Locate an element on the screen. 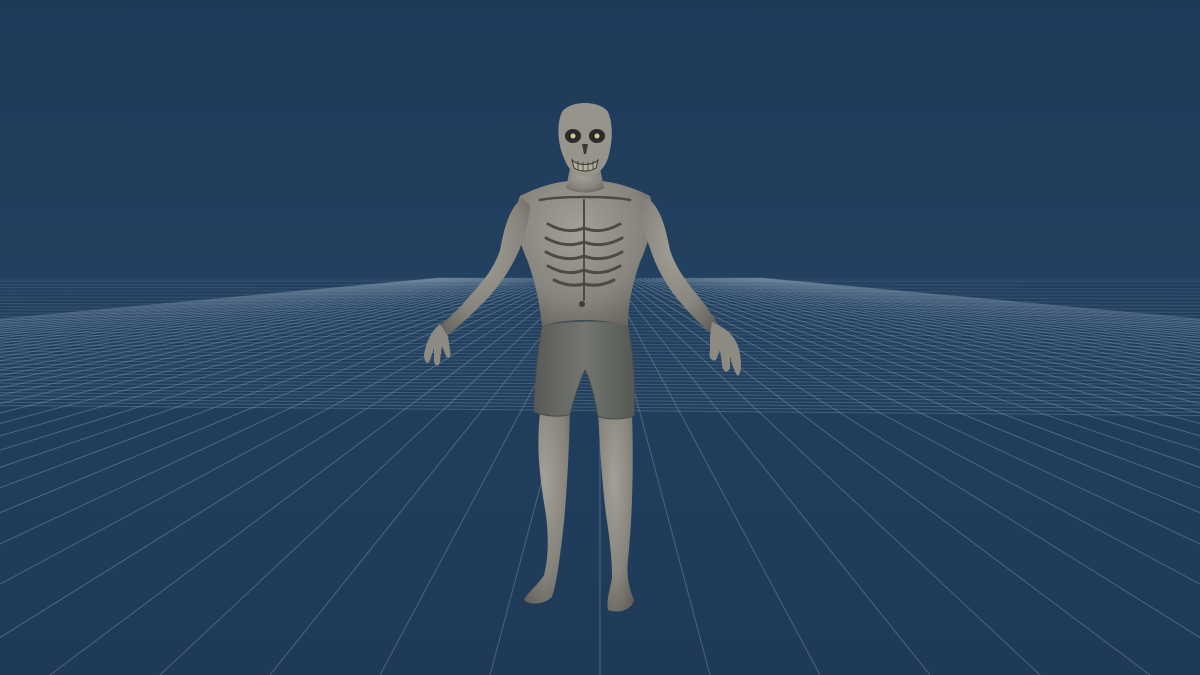  model-navel is located at coordinates (582, 304).